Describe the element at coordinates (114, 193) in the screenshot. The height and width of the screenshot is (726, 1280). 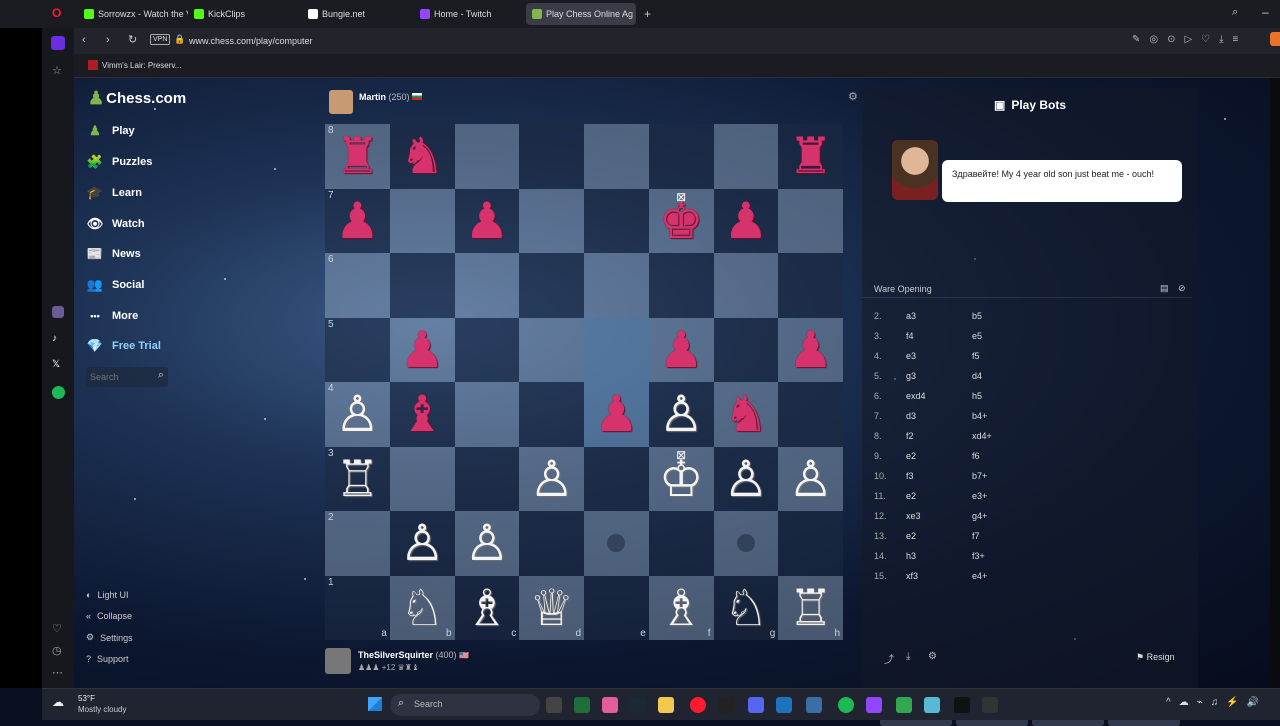
I see `nav-learn: 🎓 Learn` at that location.